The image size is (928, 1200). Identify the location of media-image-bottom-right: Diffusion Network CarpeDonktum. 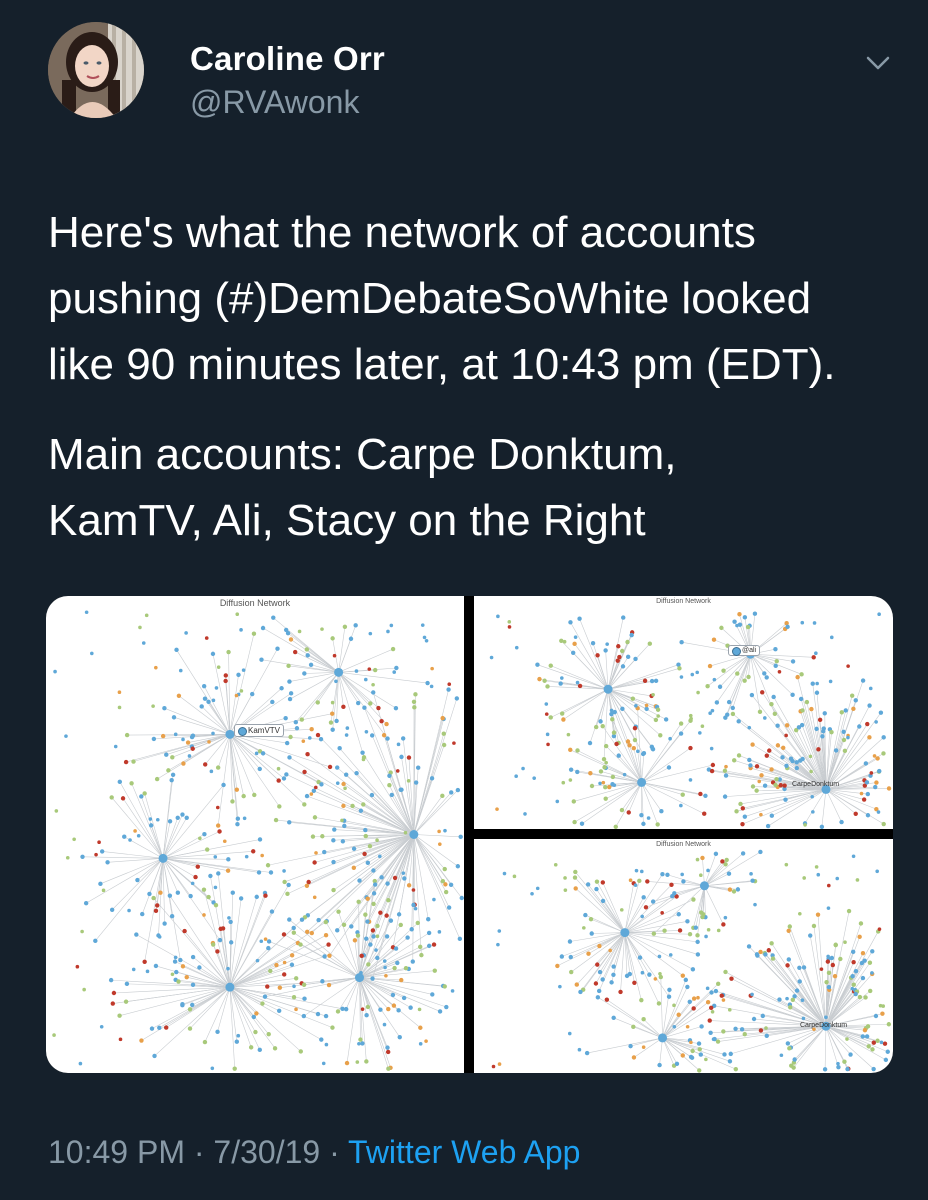
(683, 956).